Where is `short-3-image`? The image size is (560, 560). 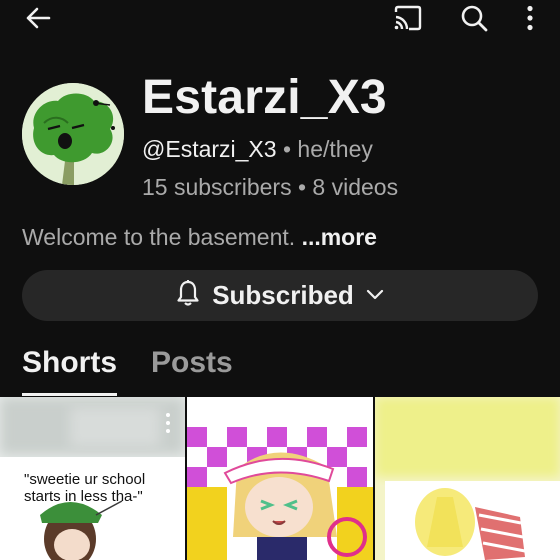
short-3-image is located at coordinates (467, 478).